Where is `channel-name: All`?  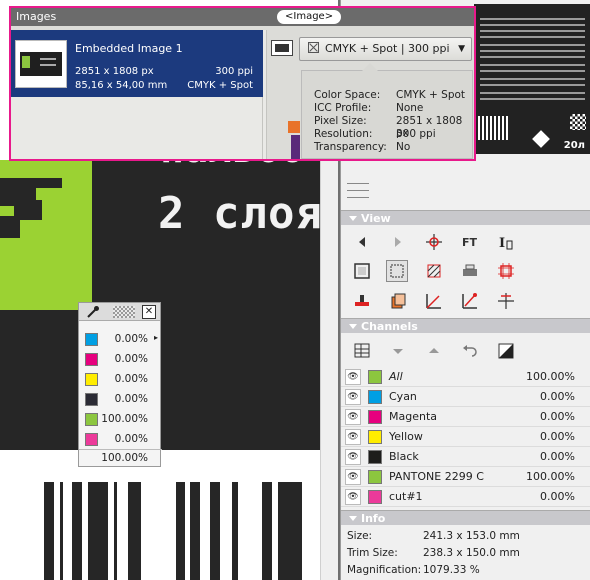 channel-name: All is located at coordinates (396, 376).